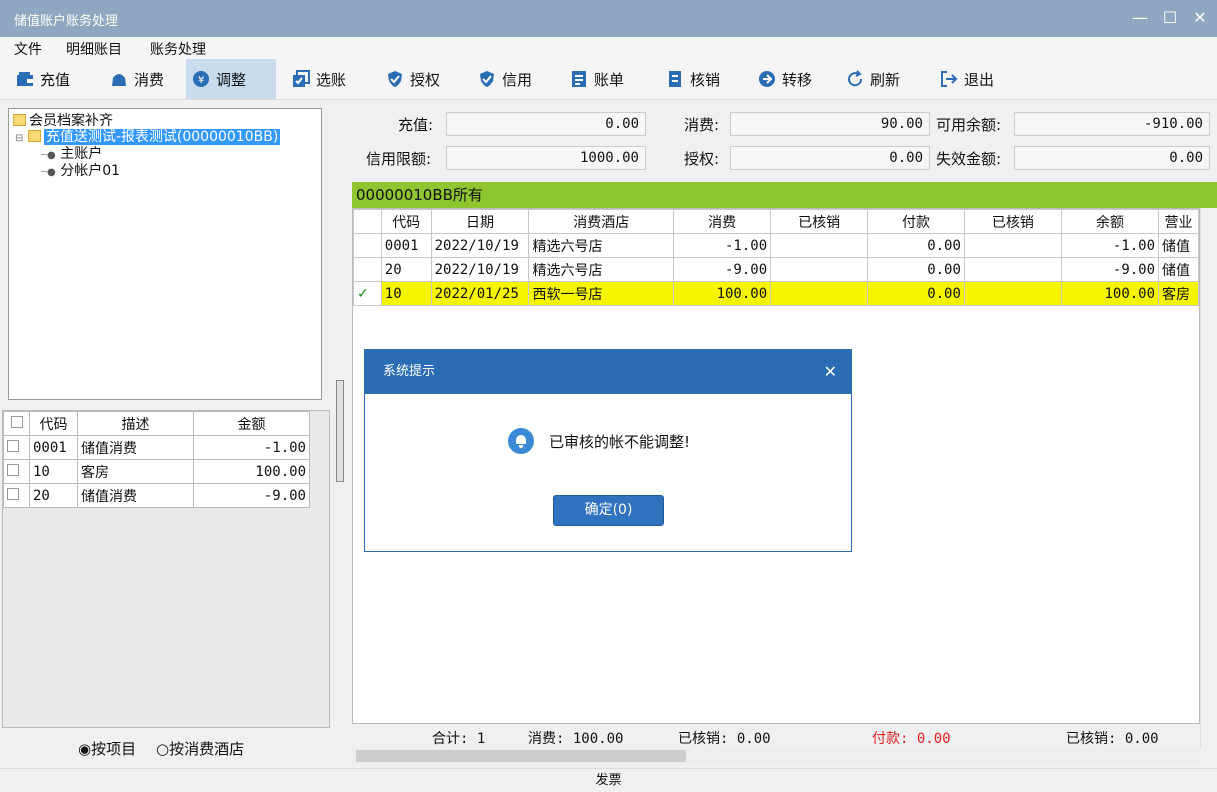 The width and height of the screenshot is (1217, 792). What do you see at coordinates (949, 79) in the screenshot?
I see `exit-icon` at bounding box center [949, 79].